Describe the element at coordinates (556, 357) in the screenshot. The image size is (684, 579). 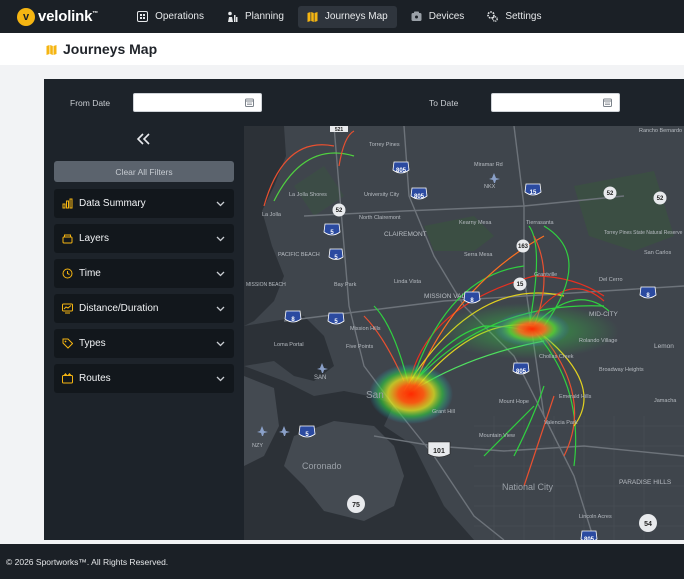
I see `svg-text: Chollas Creek` at that location.